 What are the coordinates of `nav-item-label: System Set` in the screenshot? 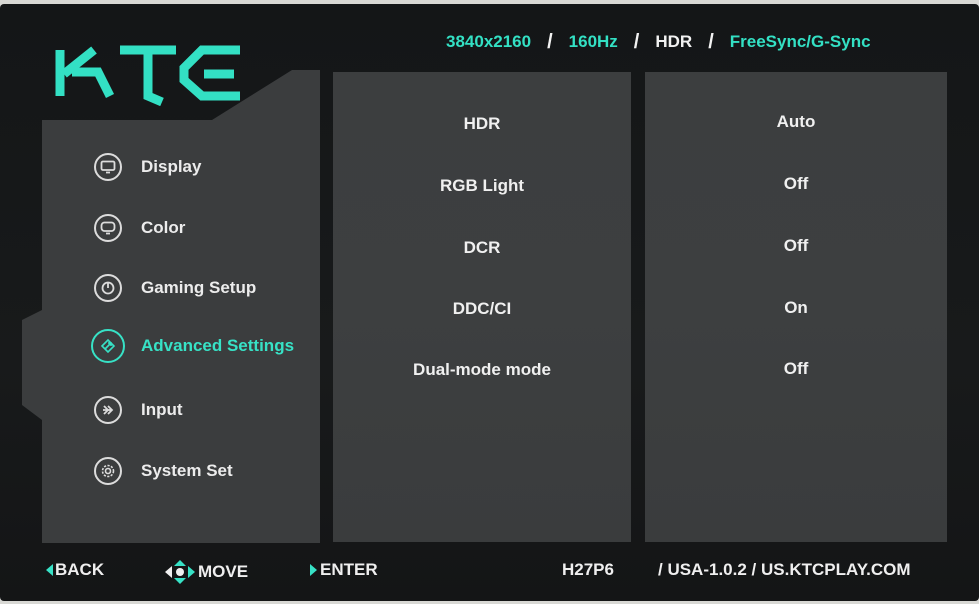 It's located at (187, 470).